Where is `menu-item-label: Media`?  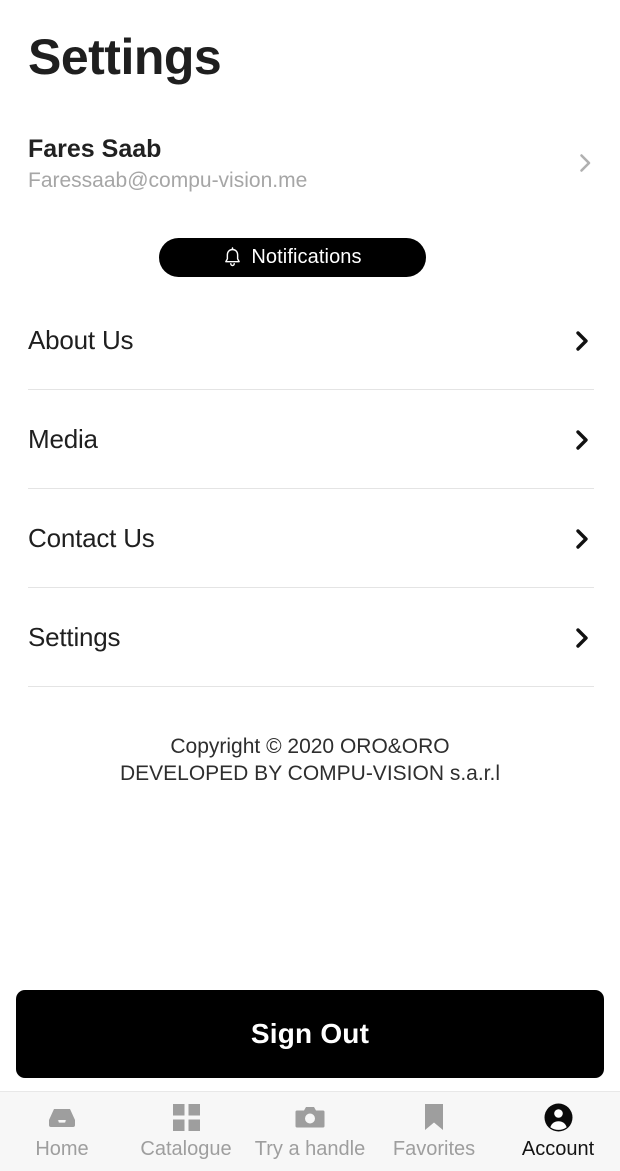
menu-item-label: Media is located at coordinates (63, 439).